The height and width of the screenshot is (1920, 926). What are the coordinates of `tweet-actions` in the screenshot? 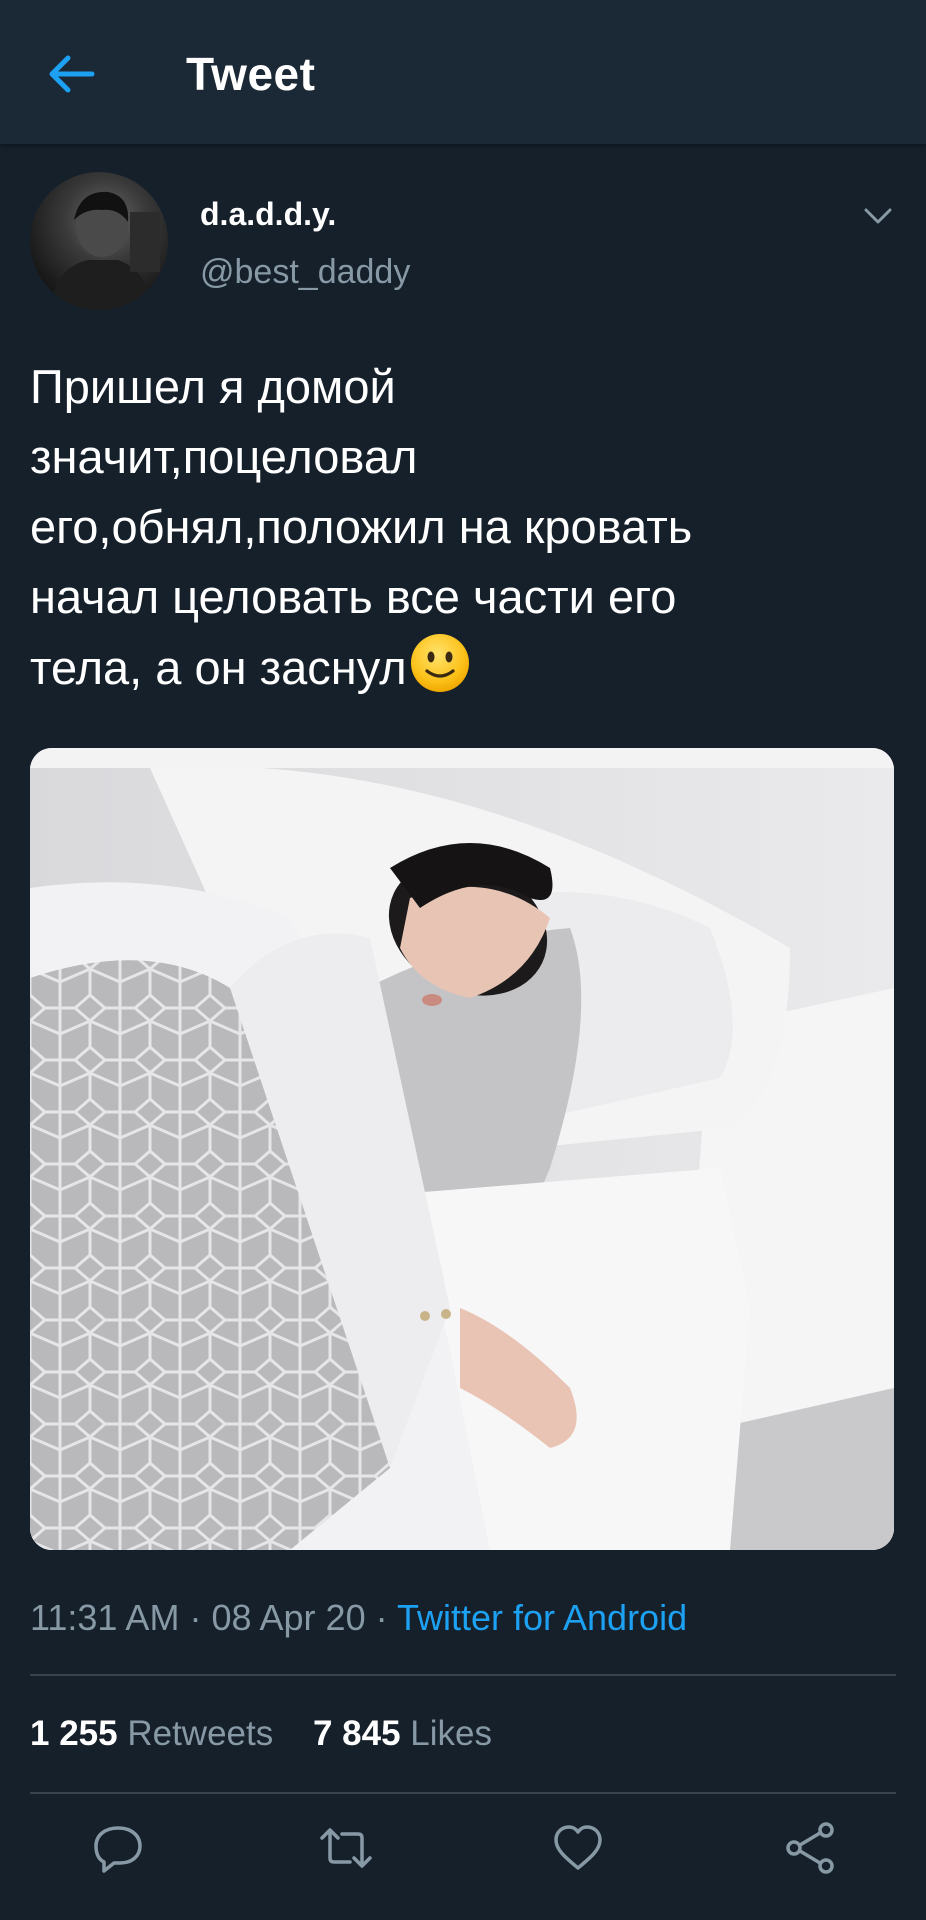 It's located at (463, 1854).